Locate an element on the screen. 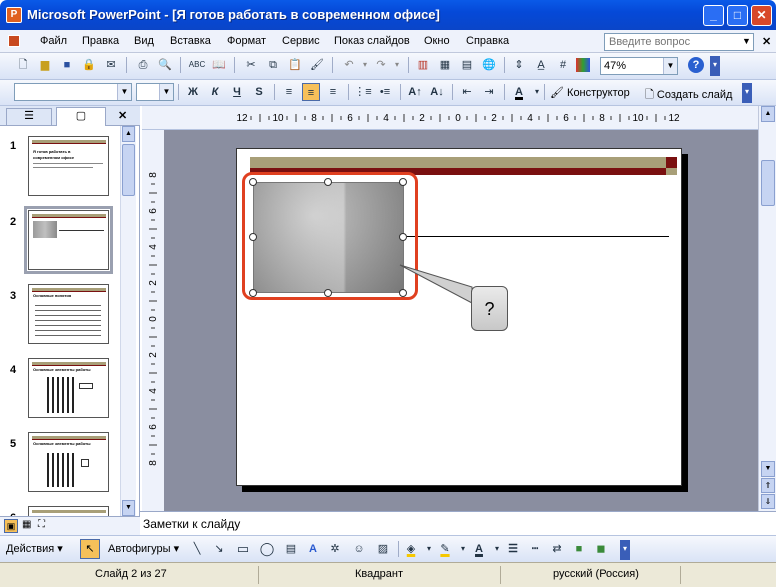  formatting-options-icon: ▾ is located at coordinates (747, 93).